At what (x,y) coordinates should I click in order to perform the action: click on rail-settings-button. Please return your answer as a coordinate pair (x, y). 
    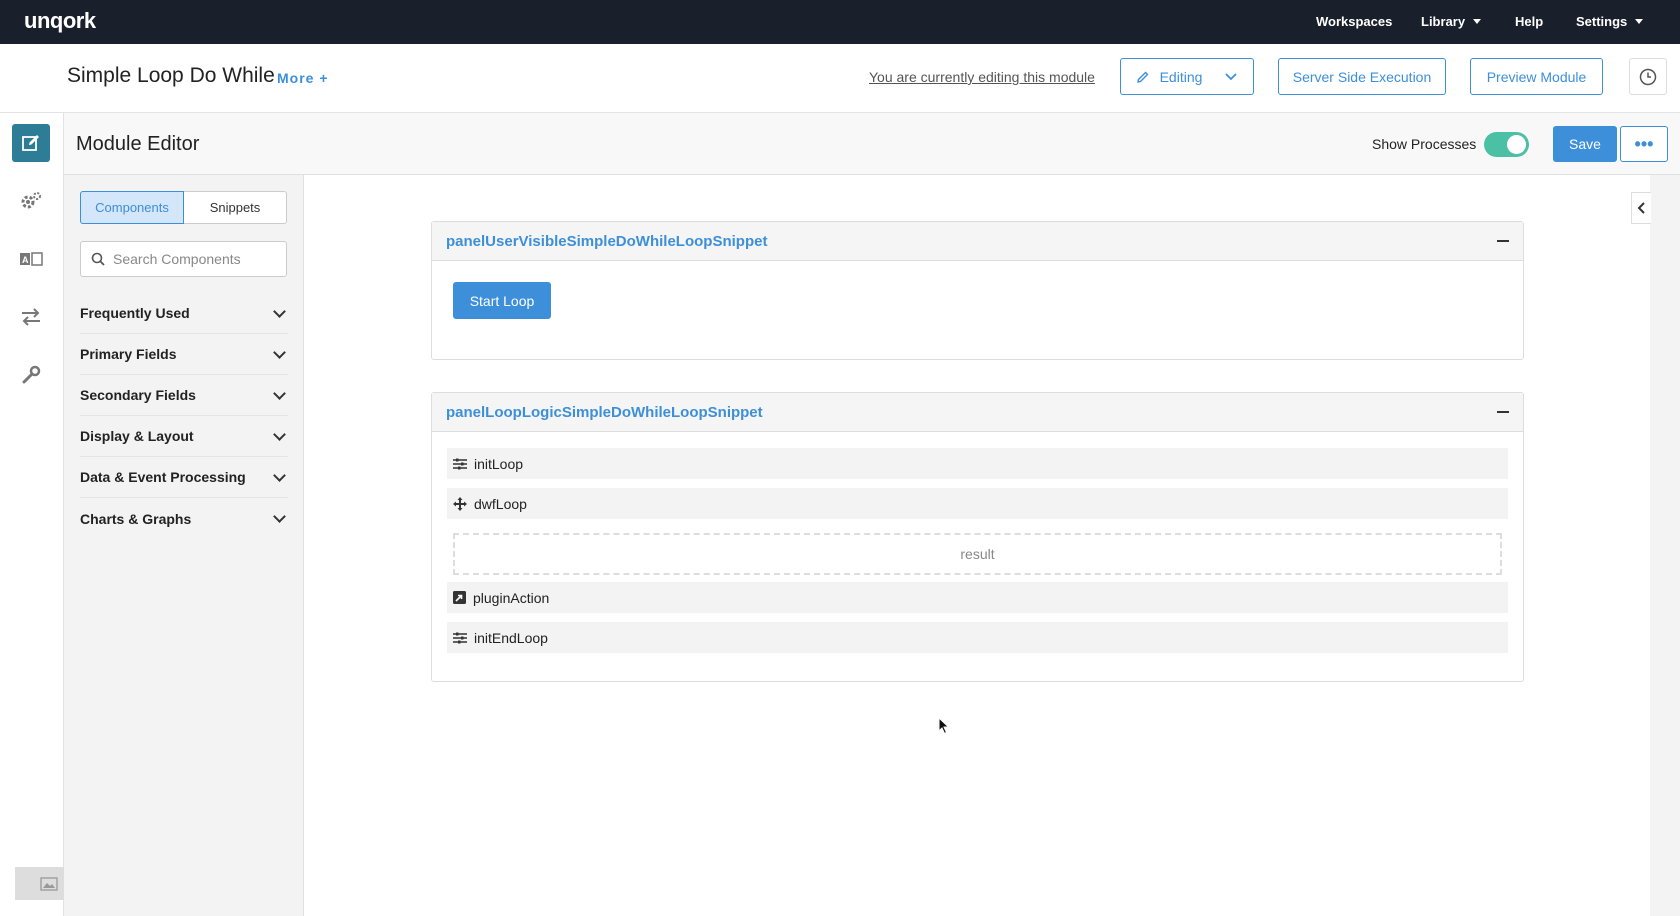
    Looking at the image, I should click on (31, 201).